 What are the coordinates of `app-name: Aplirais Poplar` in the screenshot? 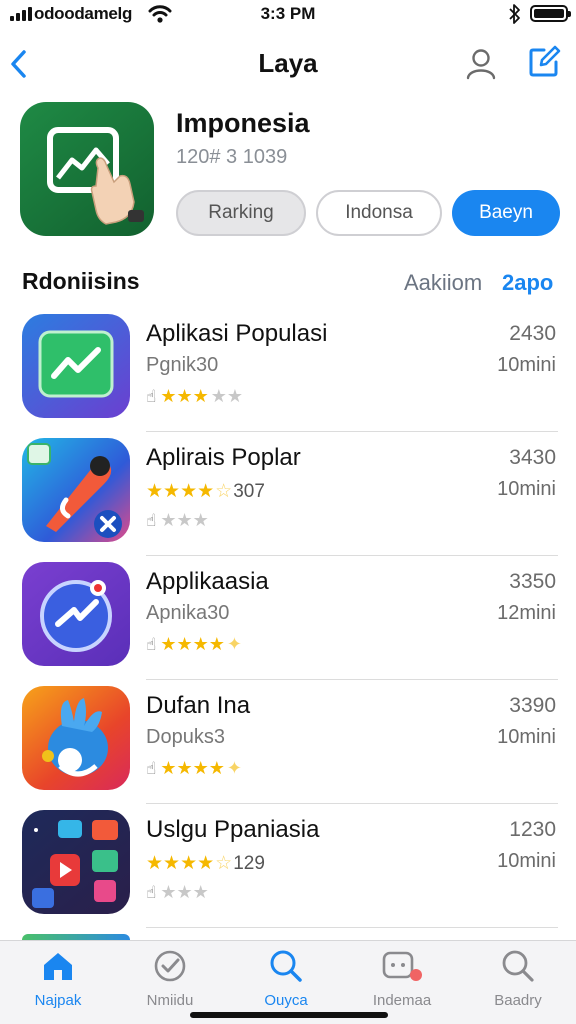 It's located at (223, 457).